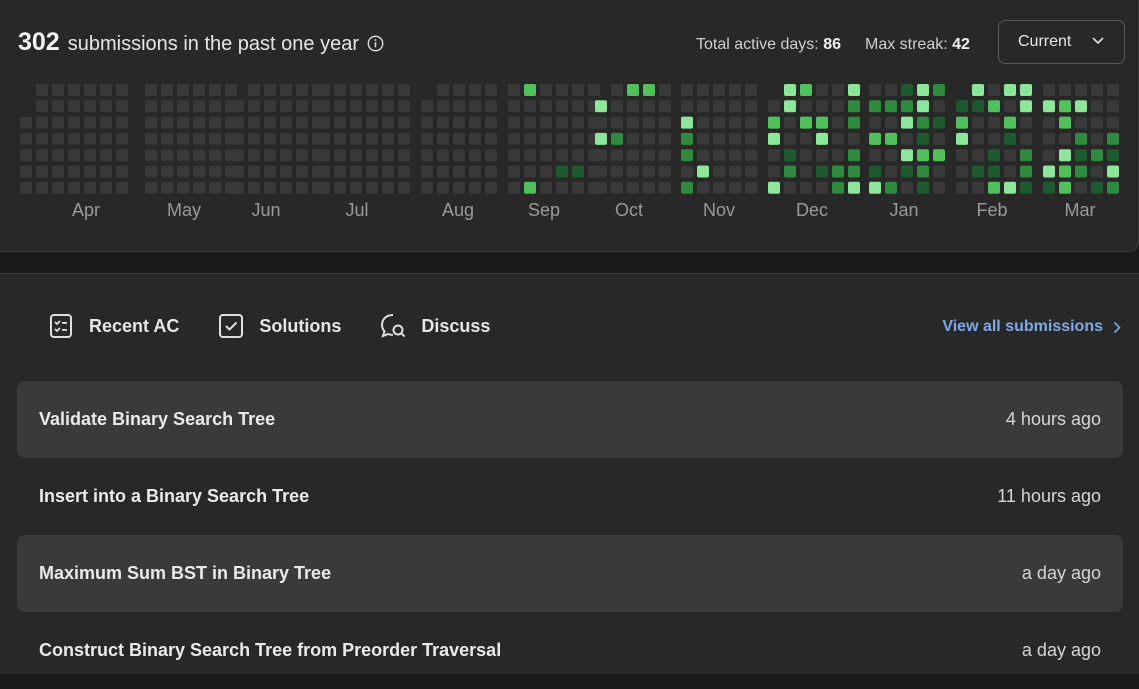  I want to click on info-icon, so click(375, 43).